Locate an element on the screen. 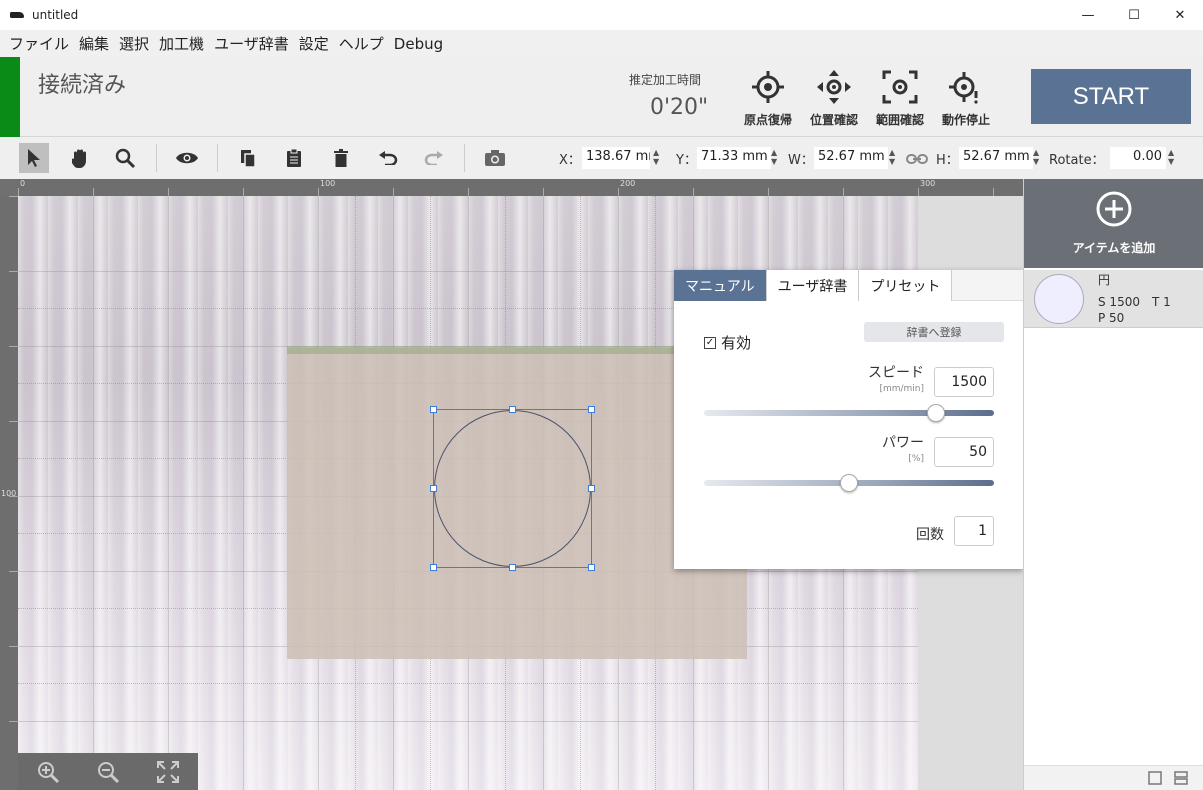 The height and width of the screenshot is (790, 1203). eye-icon is located at coordinates (187, 158).